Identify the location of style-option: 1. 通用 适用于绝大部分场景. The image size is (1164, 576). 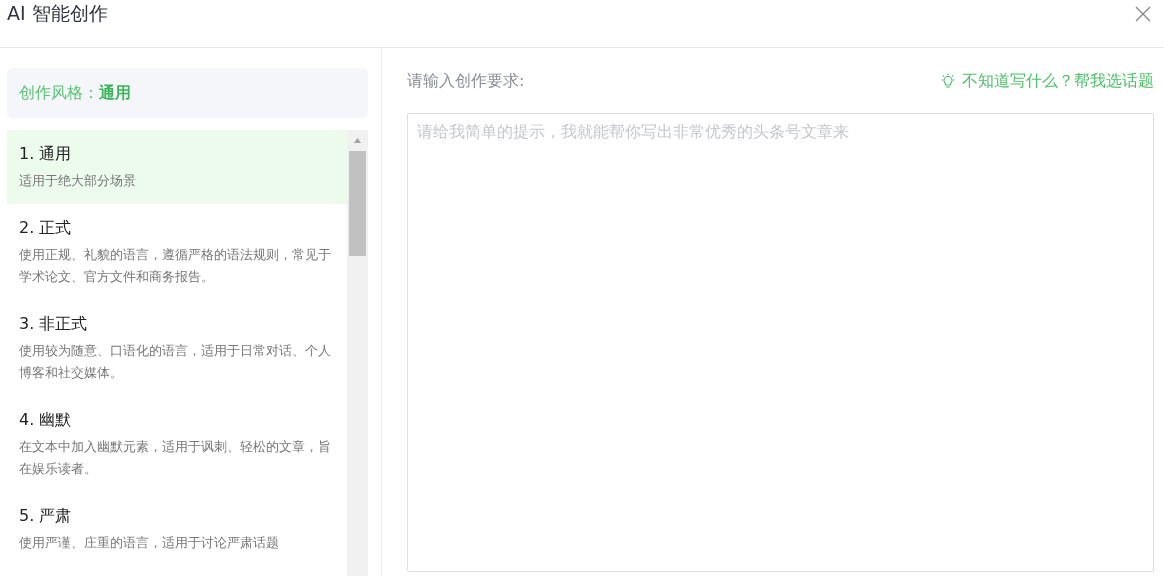
(177, 167).